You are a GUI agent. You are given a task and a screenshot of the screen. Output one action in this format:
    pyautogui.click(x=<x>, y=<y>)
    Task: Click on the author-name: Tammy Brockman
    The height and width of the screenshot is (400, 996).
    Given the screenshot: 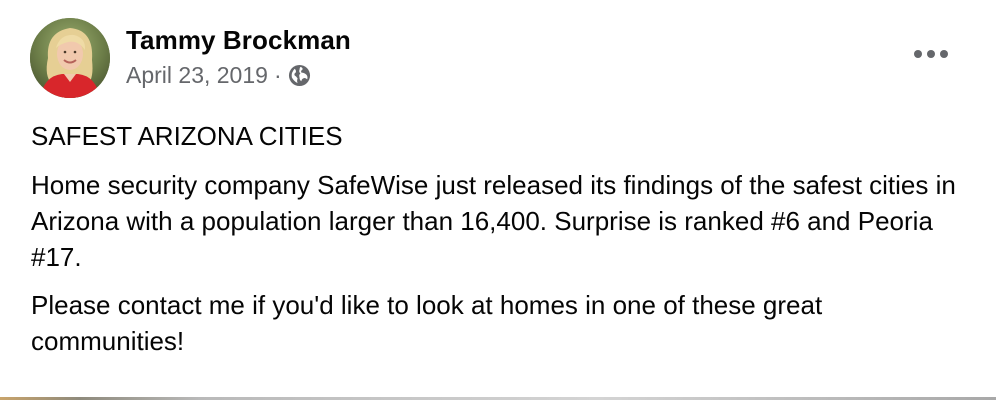 What is the action you would take?
    pyautogui.click(x=238, y=40)
    